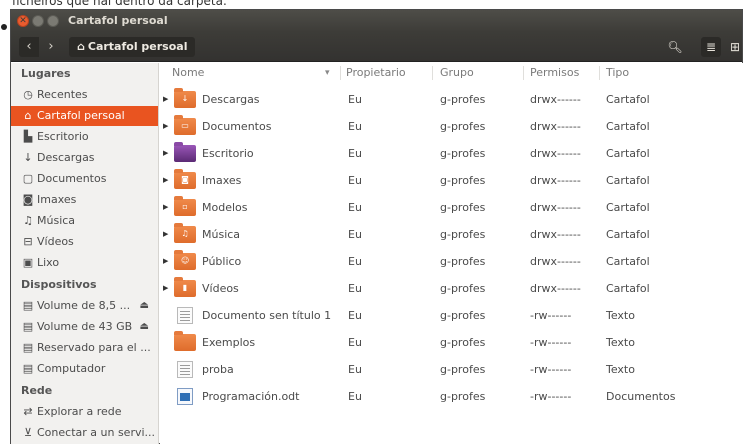 This screenshot has height=444, width=743. I want to click on back-button: ‹, so click(29, 47).